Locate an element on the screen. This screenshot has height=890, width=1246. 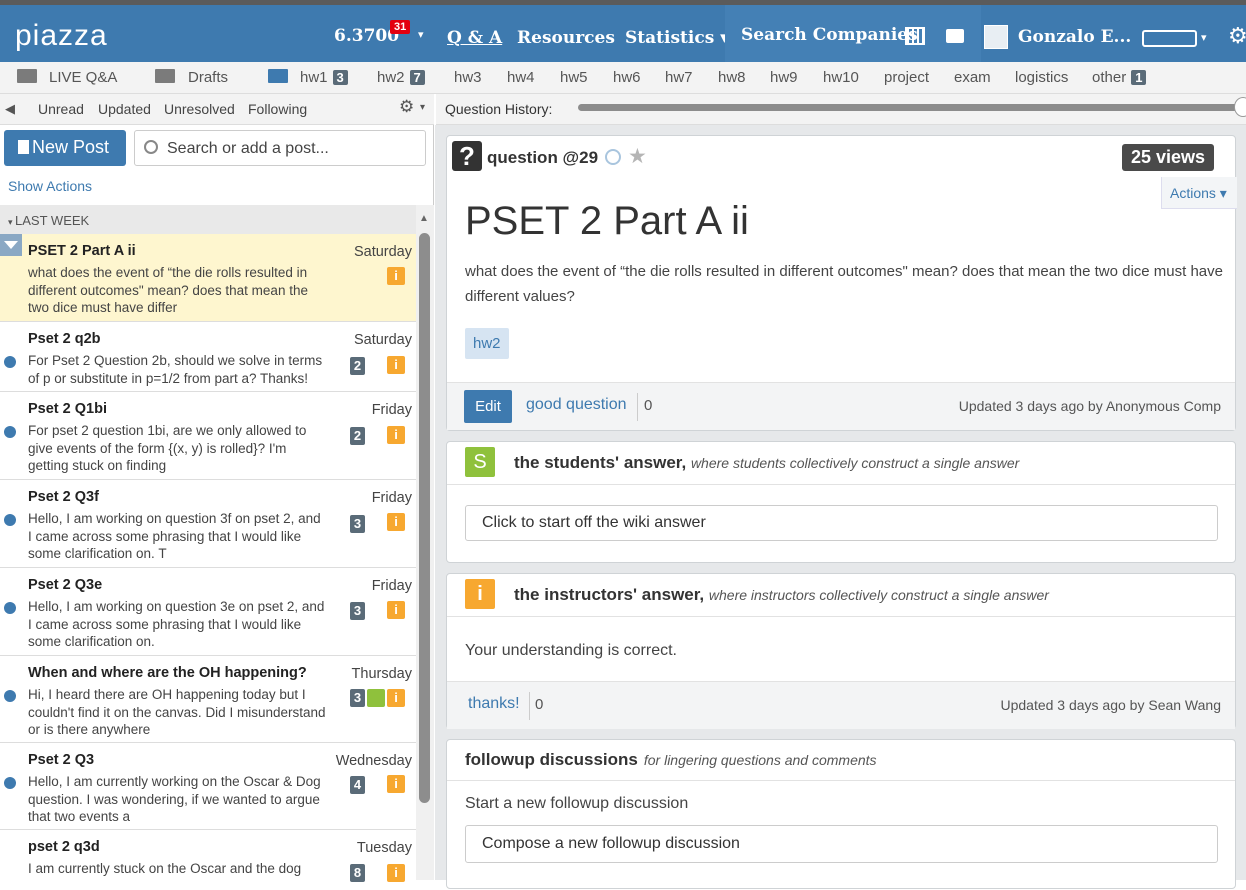
avatar is located at coordinates (996, 37).